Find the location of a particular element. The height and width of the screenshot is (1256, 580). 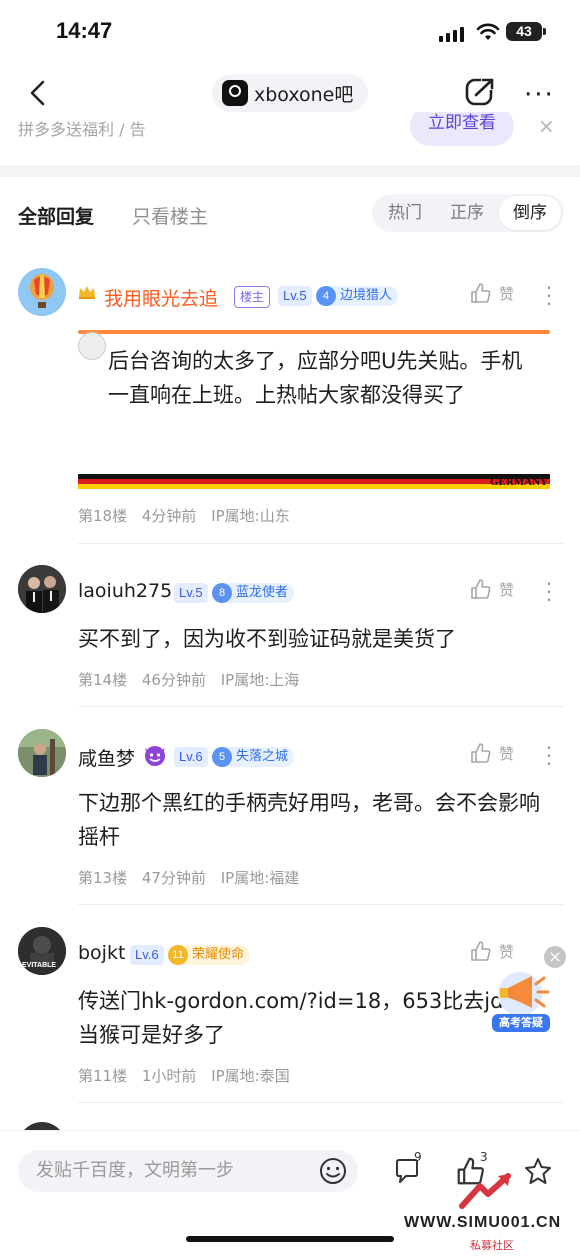

floating-help-widget: 高考答疑 is located at coordinates (521, 1001).